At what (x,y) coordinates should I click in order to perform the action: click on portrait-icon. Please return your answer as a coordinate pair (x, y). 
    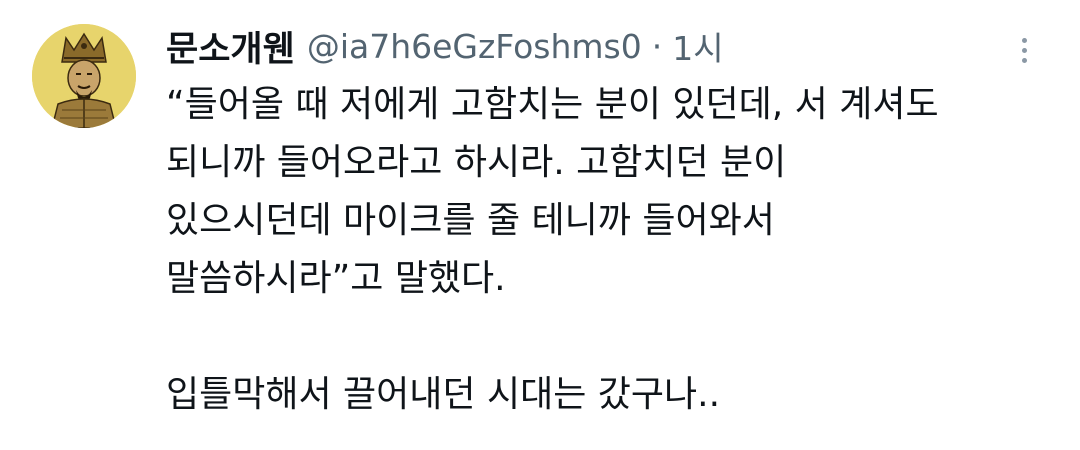
    Looking at the image, I should click on (84, 76).